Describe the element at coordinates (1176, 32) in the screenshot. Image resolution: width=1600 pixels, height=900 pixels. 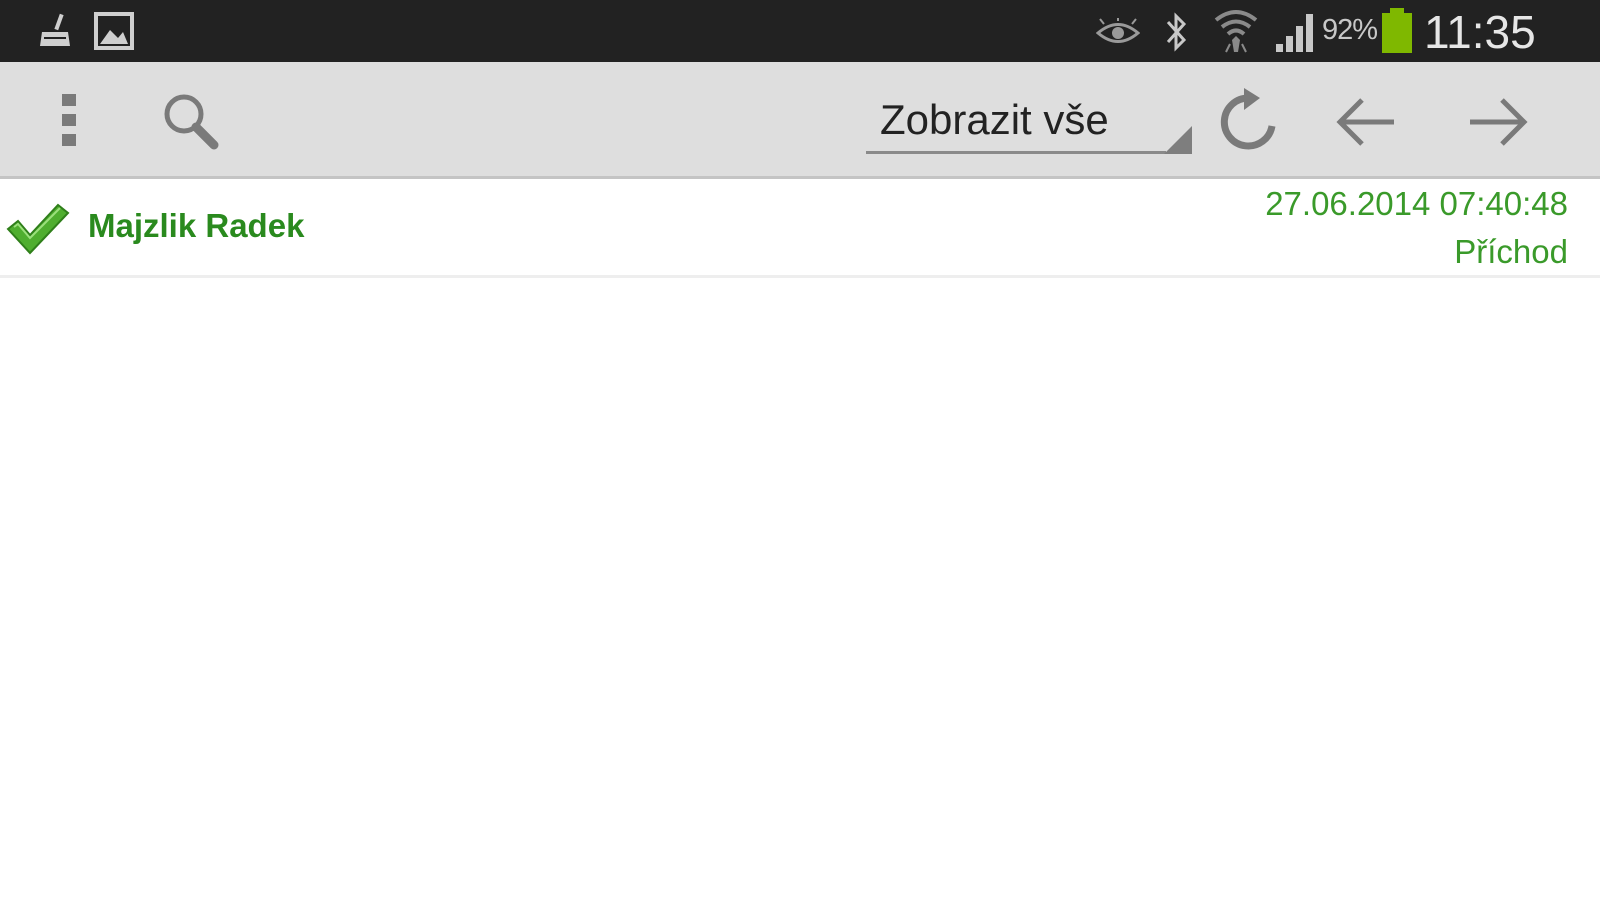
I see `bluetooth-icon` at that location.